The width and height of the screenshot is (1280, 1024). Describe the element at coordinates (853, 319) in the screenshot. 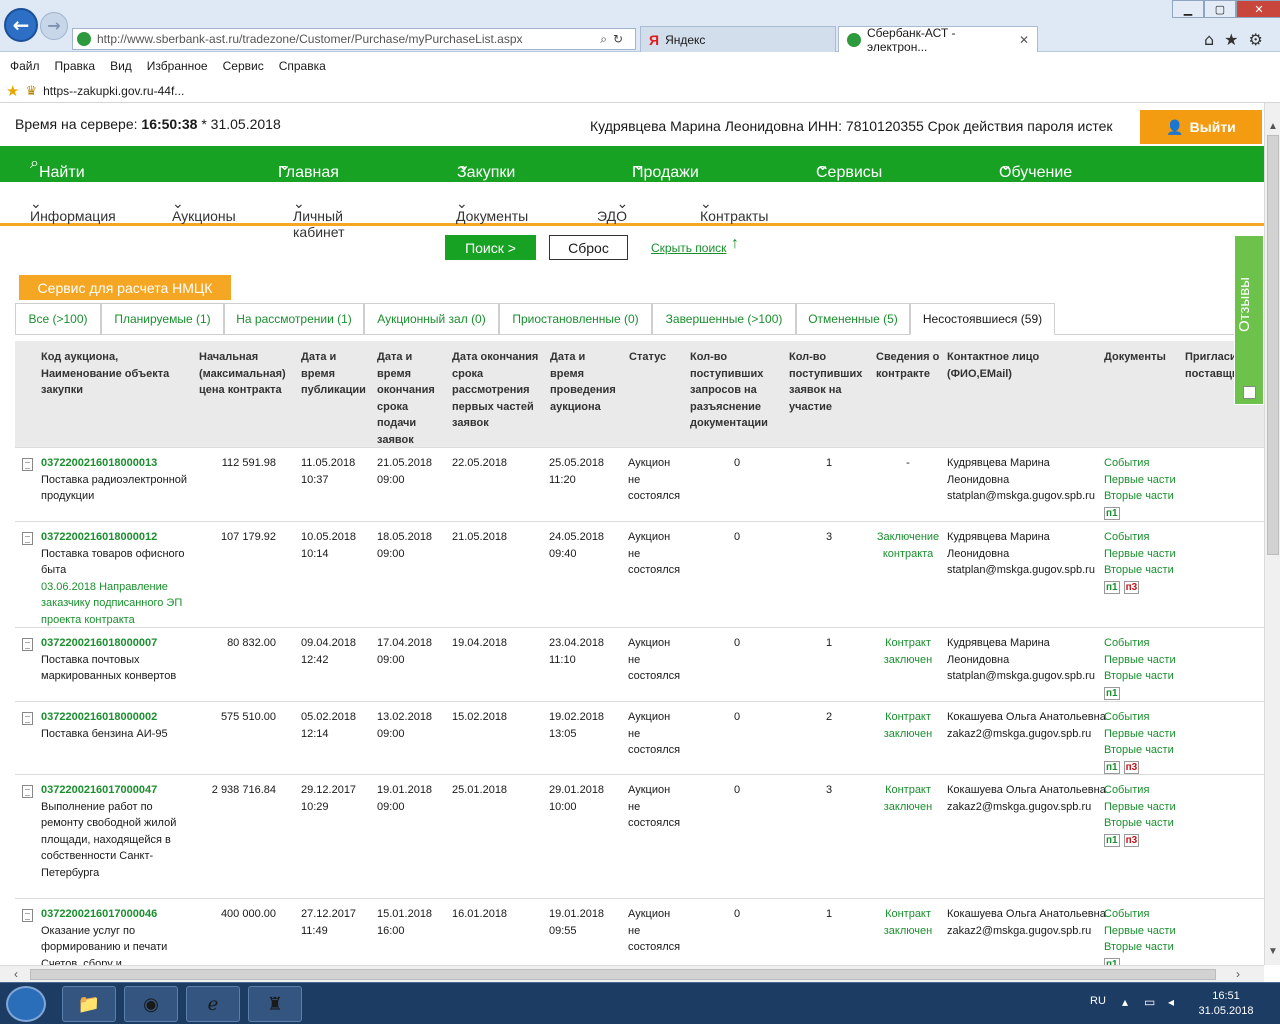

I see `tab-cancelled: Отмененные (5)` at that location.